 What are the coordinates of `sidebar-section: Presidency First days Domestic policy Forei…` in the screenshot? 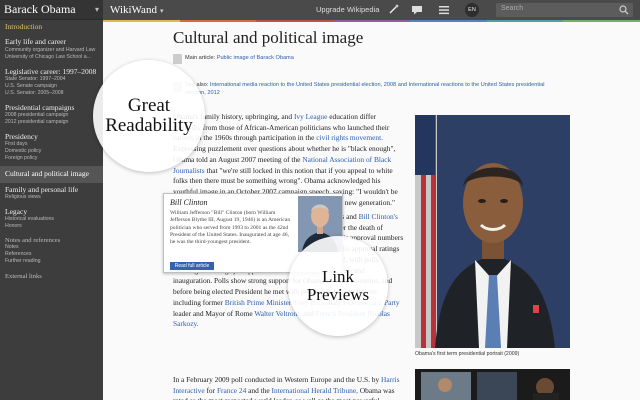 It's located at (51, 148).